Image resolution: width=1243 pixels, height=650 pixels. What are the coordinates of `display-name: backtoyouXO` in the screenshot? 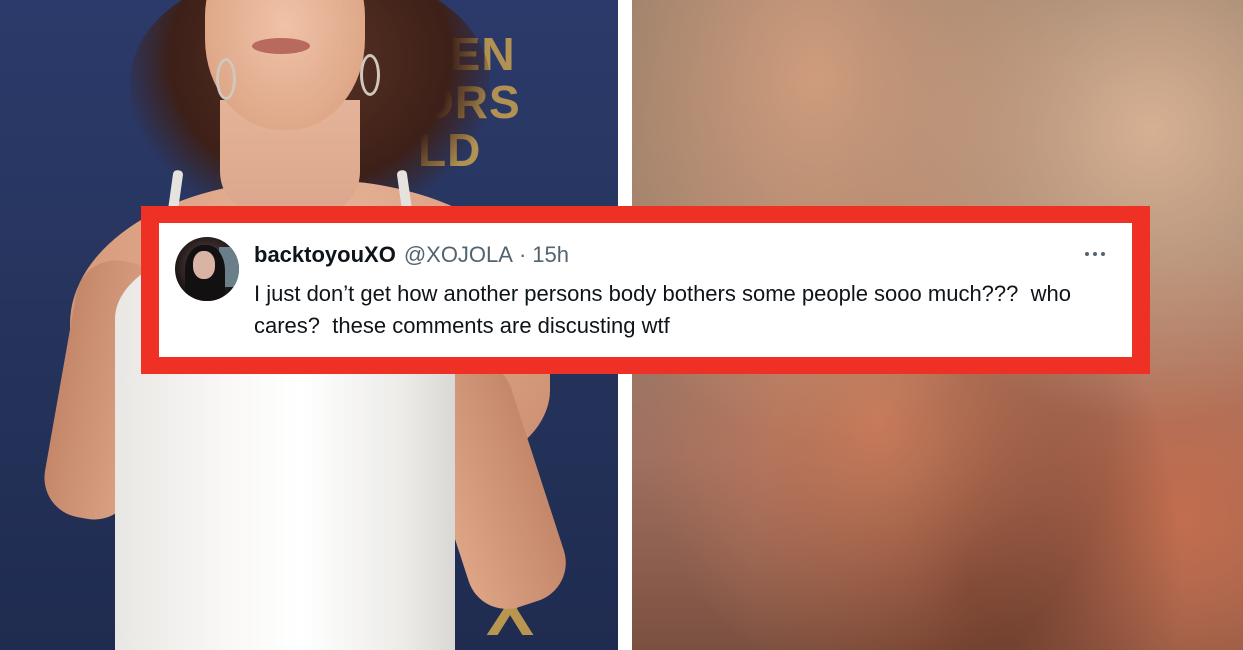 It's located at (325, 255).